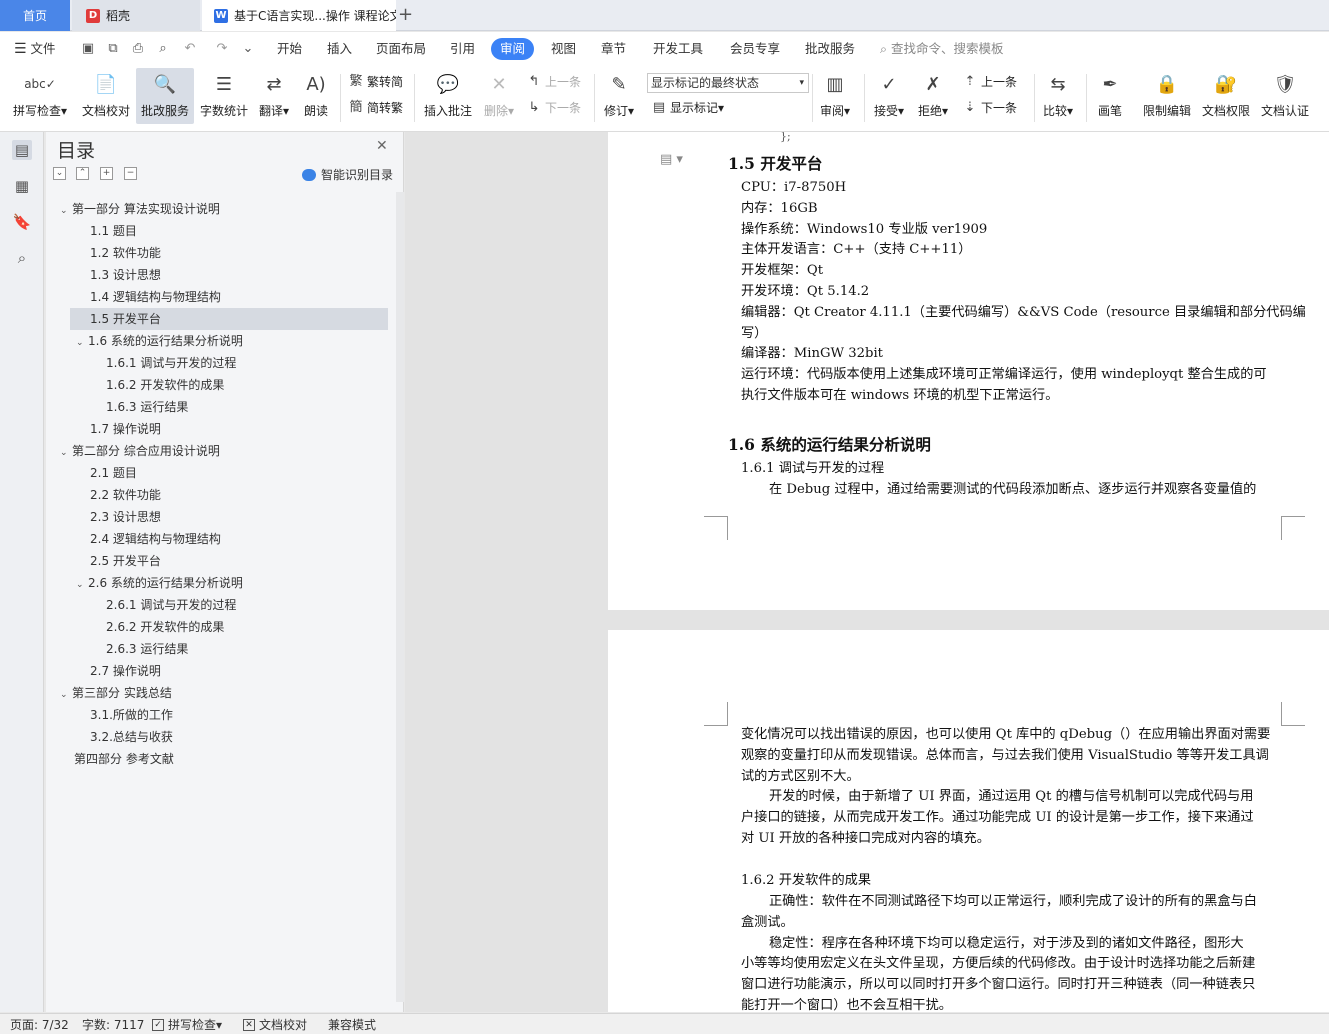  Describe the element at coordinates (118, 16) in the screenshot. I see `tab-docer-label: 稻壳` at that location.